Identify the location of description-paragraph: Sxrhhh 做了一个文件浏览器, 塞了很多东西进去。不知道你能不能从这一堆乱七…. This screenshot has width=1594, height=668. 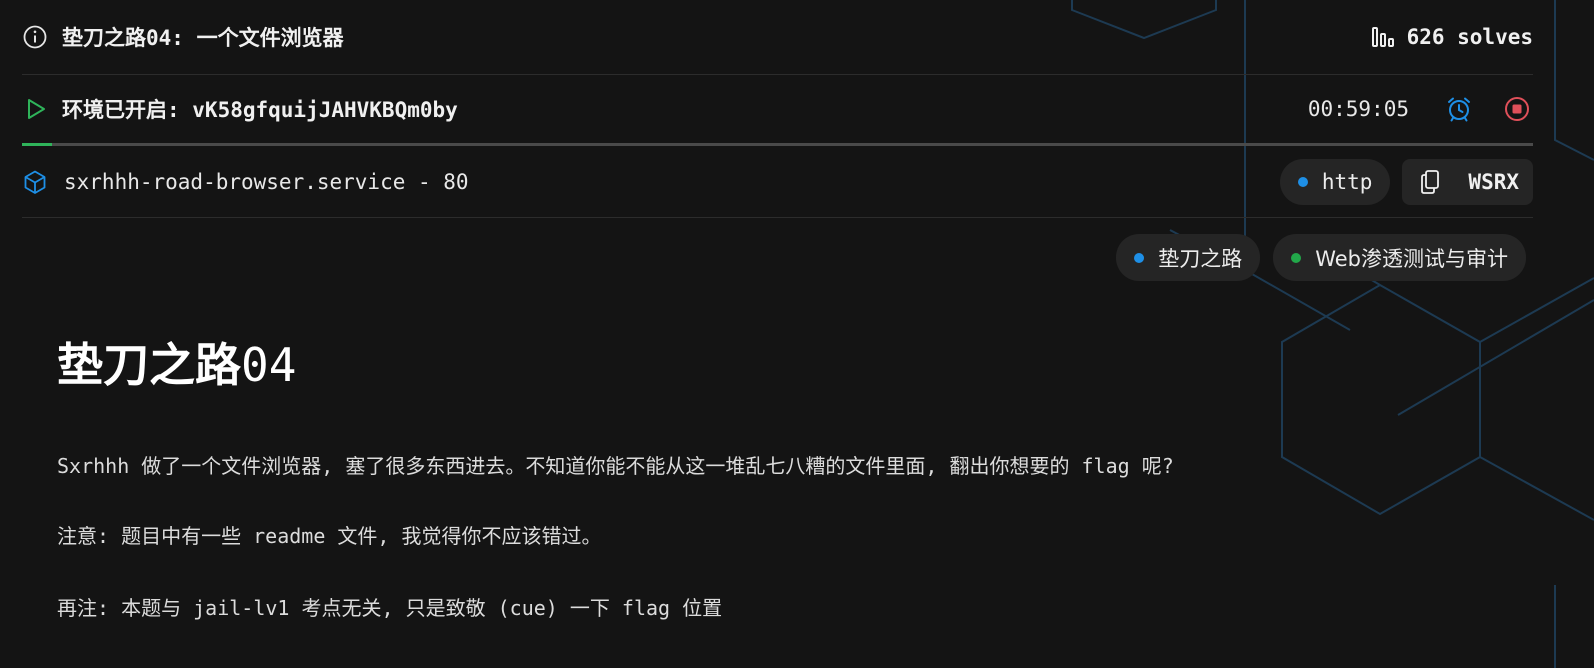
(615, 466).